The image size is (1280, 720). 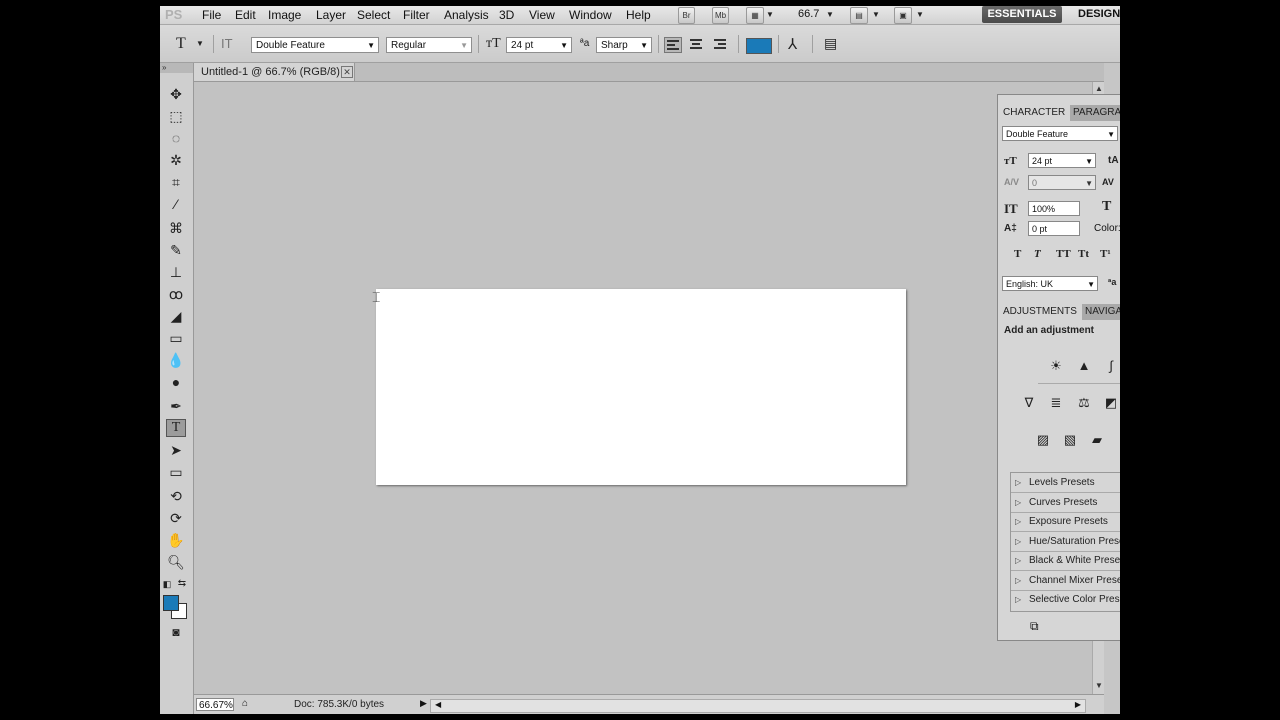 I want to click on quick-mask-icon: ◙, so click(x=176, y=632).